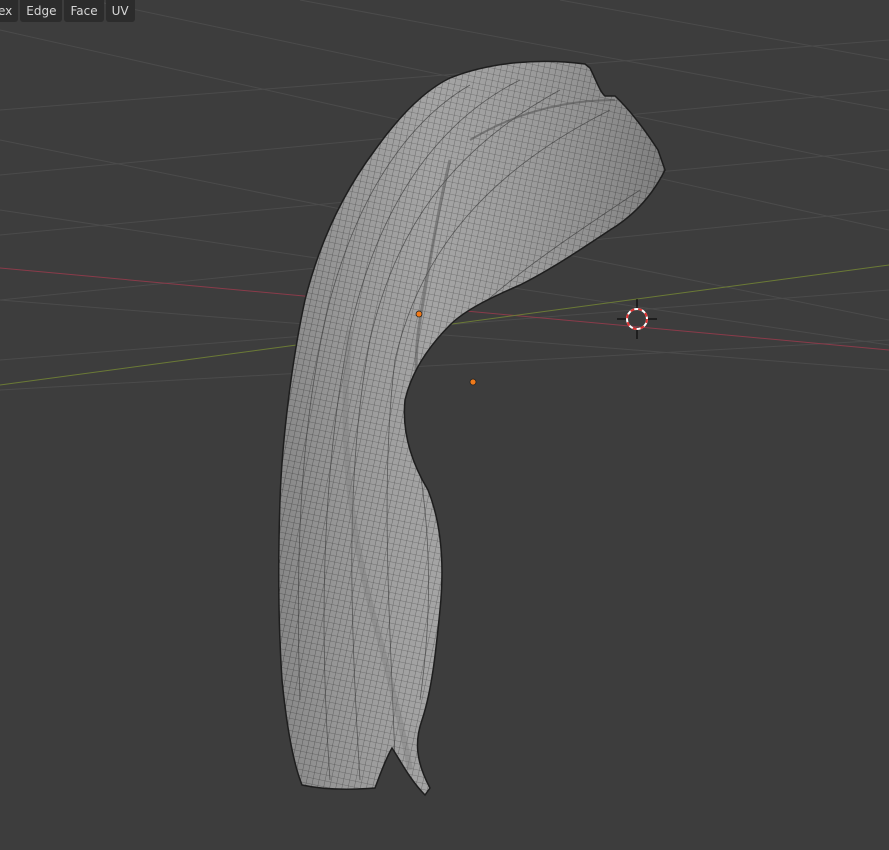  What do you see at coordinates (41, 11) in the screenshot?
I see `menu-edge: Edge` at bounding box center [41, 11].